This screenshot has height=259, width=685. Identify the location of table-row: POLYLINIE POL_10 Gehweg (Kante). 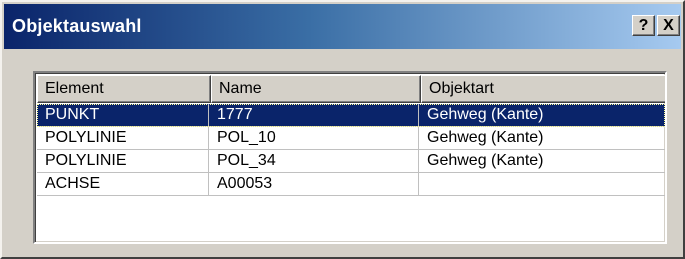
(351, 138).